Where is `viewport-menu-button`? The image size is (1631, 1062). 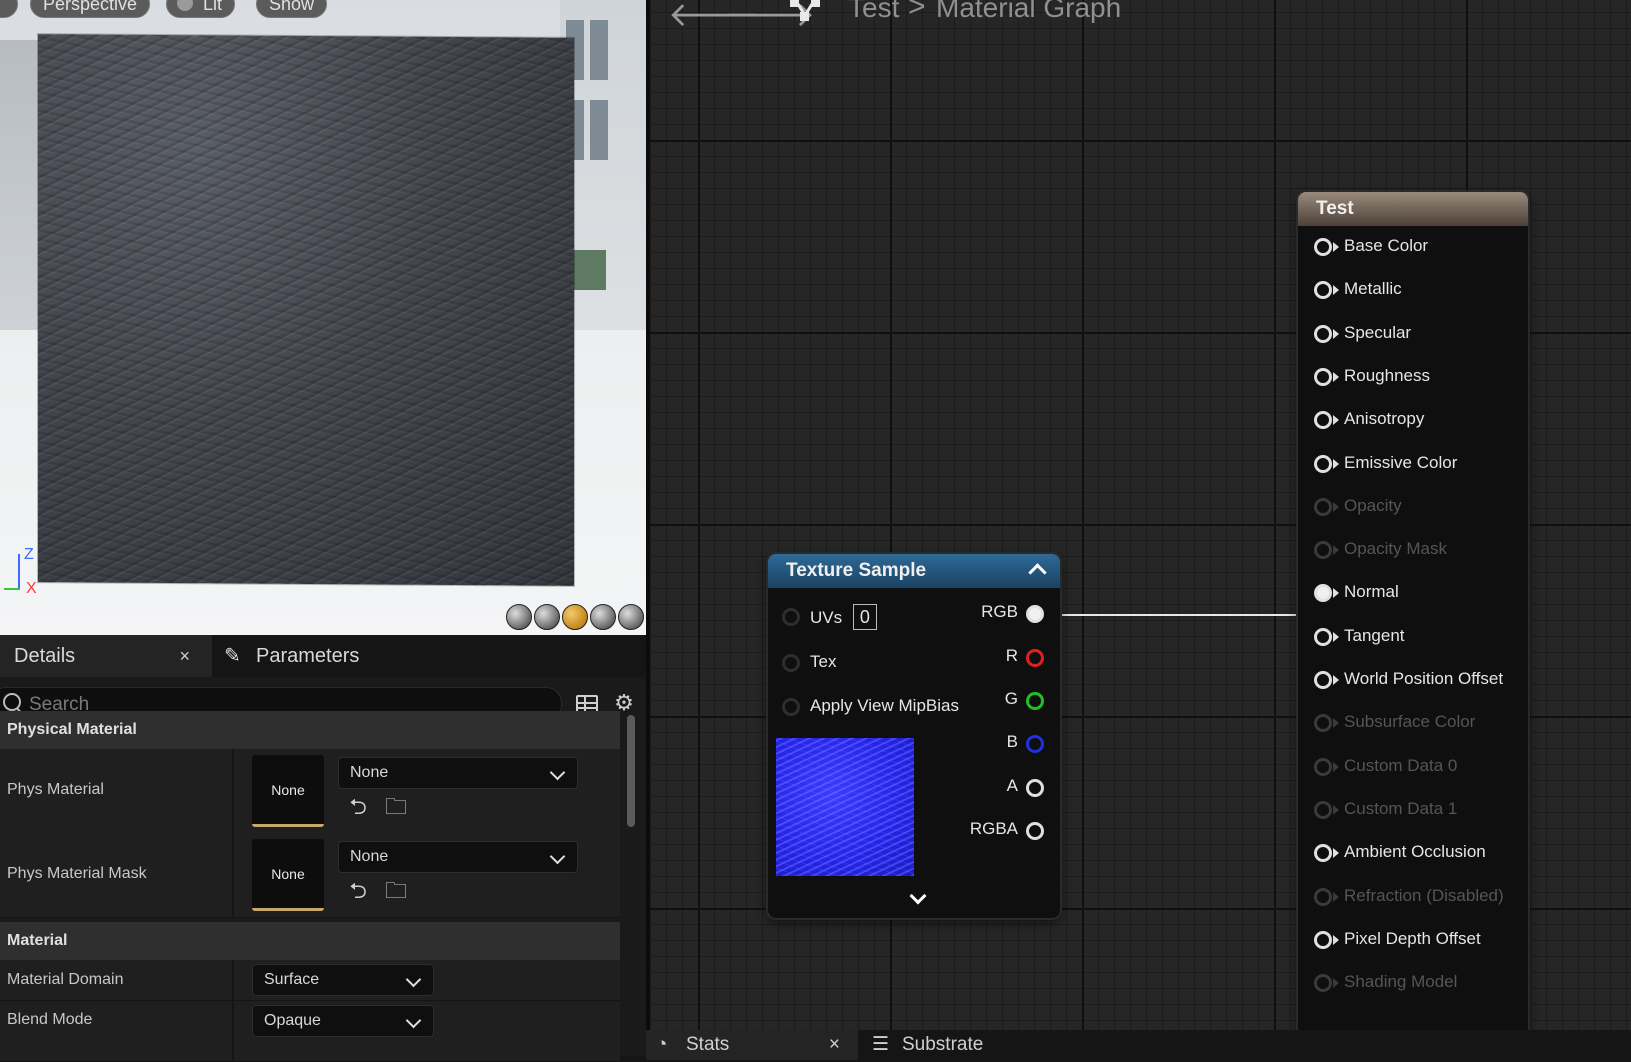 viewport-menu-button is located at coordinates (9, 9).